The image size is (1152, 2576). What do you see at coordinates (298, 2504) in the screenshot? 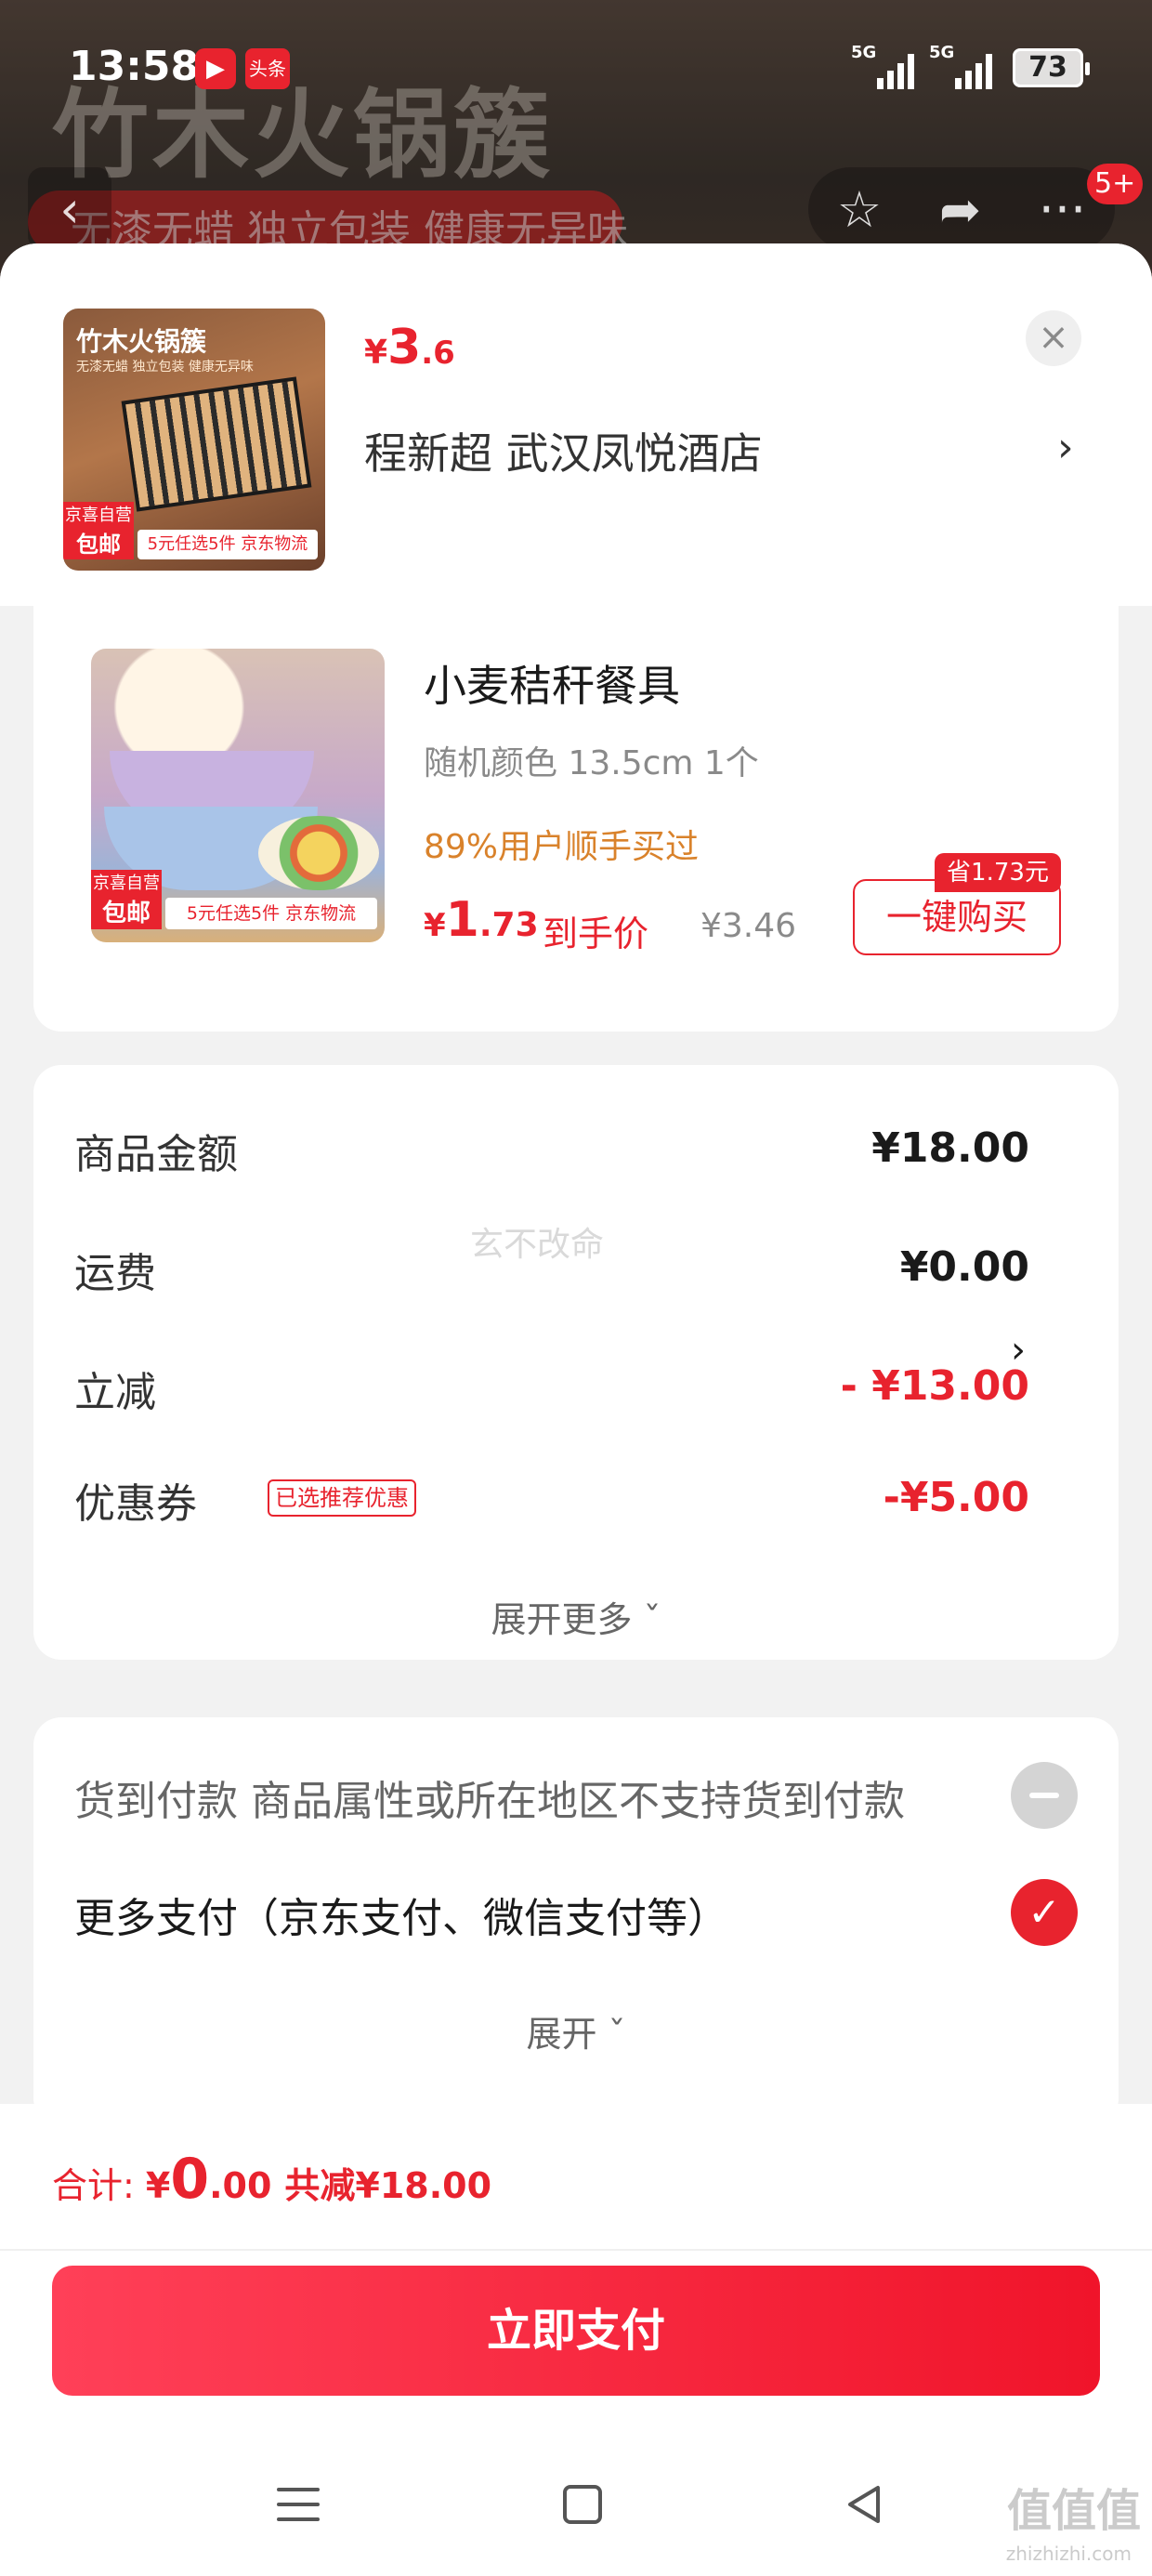
I see `menu-icon` at bounding box center [298, 2504].